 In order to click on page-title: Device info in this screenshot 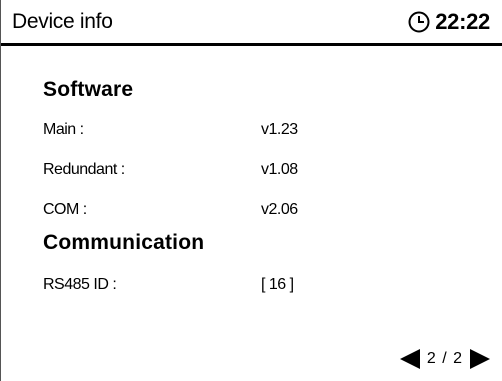, I will do `click(62, 21)`.